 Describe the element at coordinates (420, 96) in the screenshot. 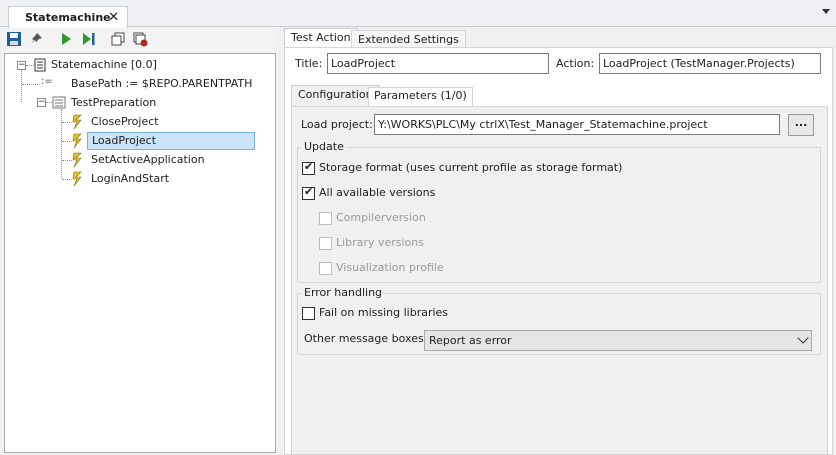

I see `tab-parameters: Parameters (1/0)` at that location.